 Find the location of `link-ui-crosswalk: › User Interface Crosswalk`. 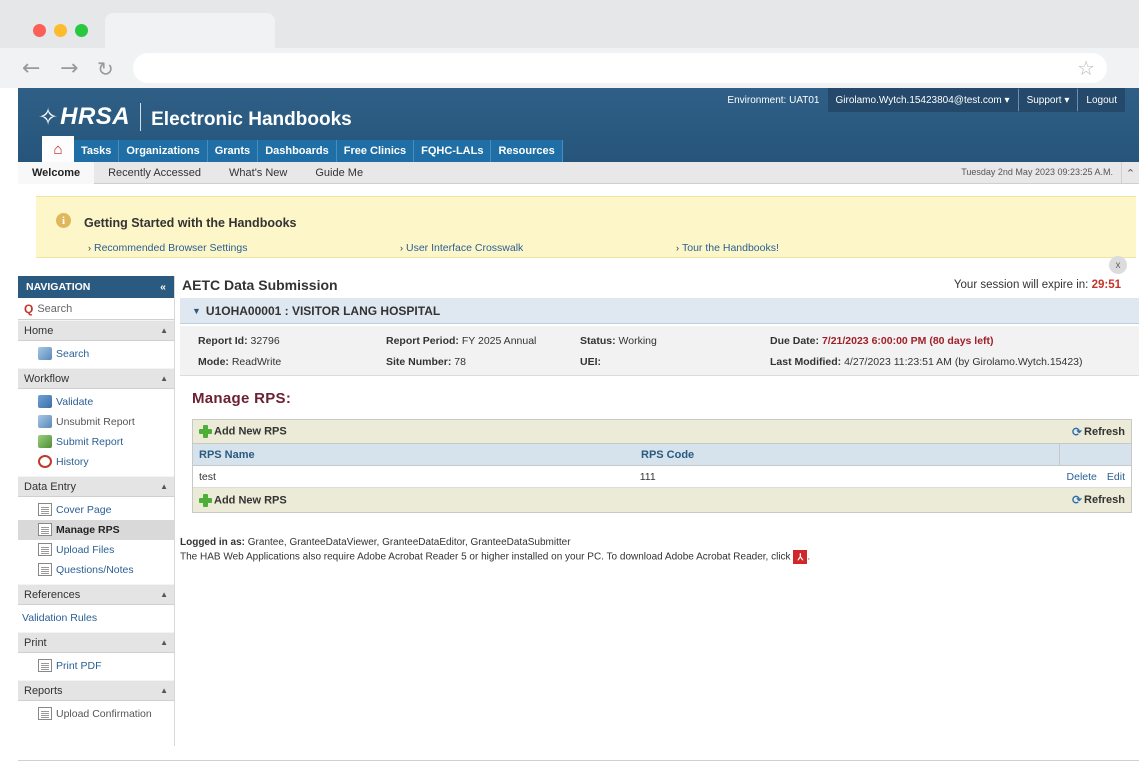

link-ui-crosswalk: › User Interface Crosswalk is located at coordinates (461, 248).